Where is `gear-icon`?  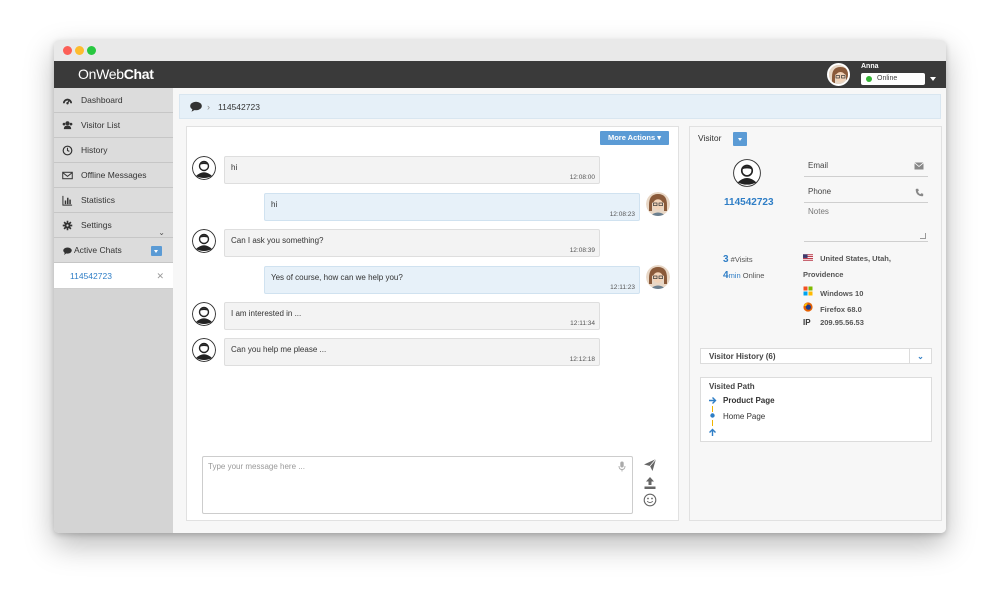
gear-icon is located at coordinates (67, 225).